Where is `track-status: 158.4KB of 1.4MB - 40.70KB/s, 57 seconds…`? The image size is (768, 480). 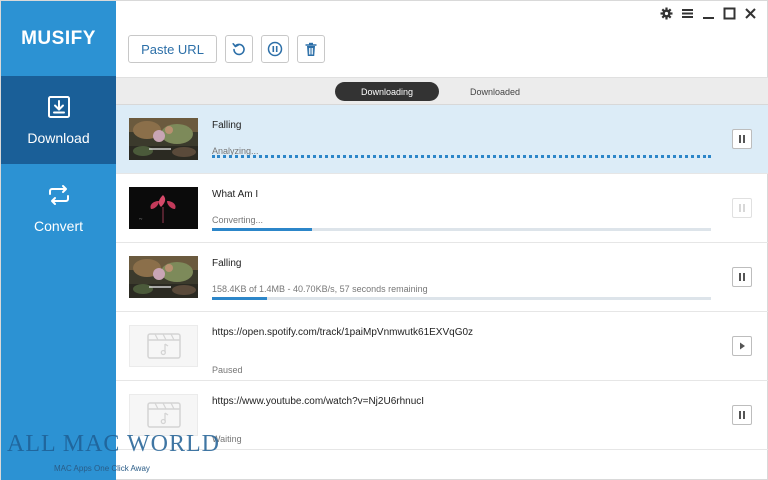 track-status: 158.4KB of 1.4MB - 40.70KB/s, 57 seconds… is located at coordinates (320, 289).